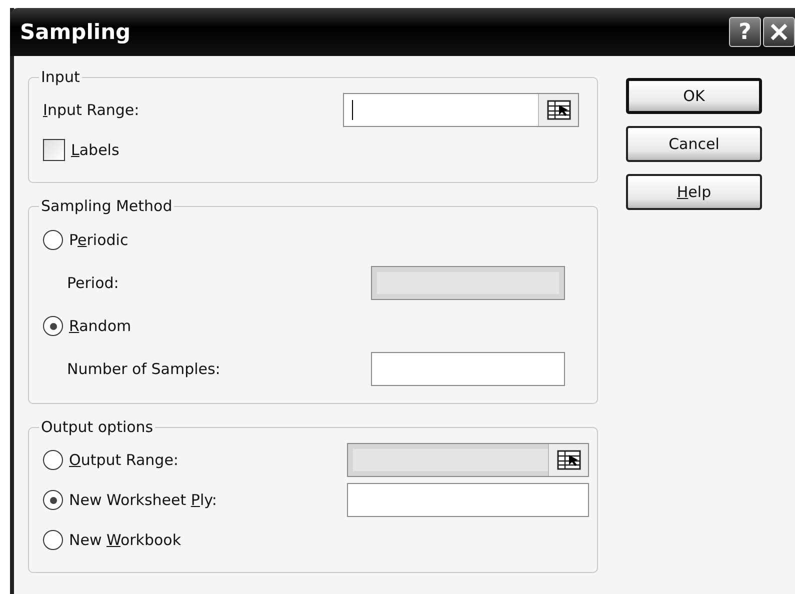 The image size is (795, 594). What do you see at coordinates (461, 110) in the screenshot?
I see `input-range-field` at bounding box center [461, 110].